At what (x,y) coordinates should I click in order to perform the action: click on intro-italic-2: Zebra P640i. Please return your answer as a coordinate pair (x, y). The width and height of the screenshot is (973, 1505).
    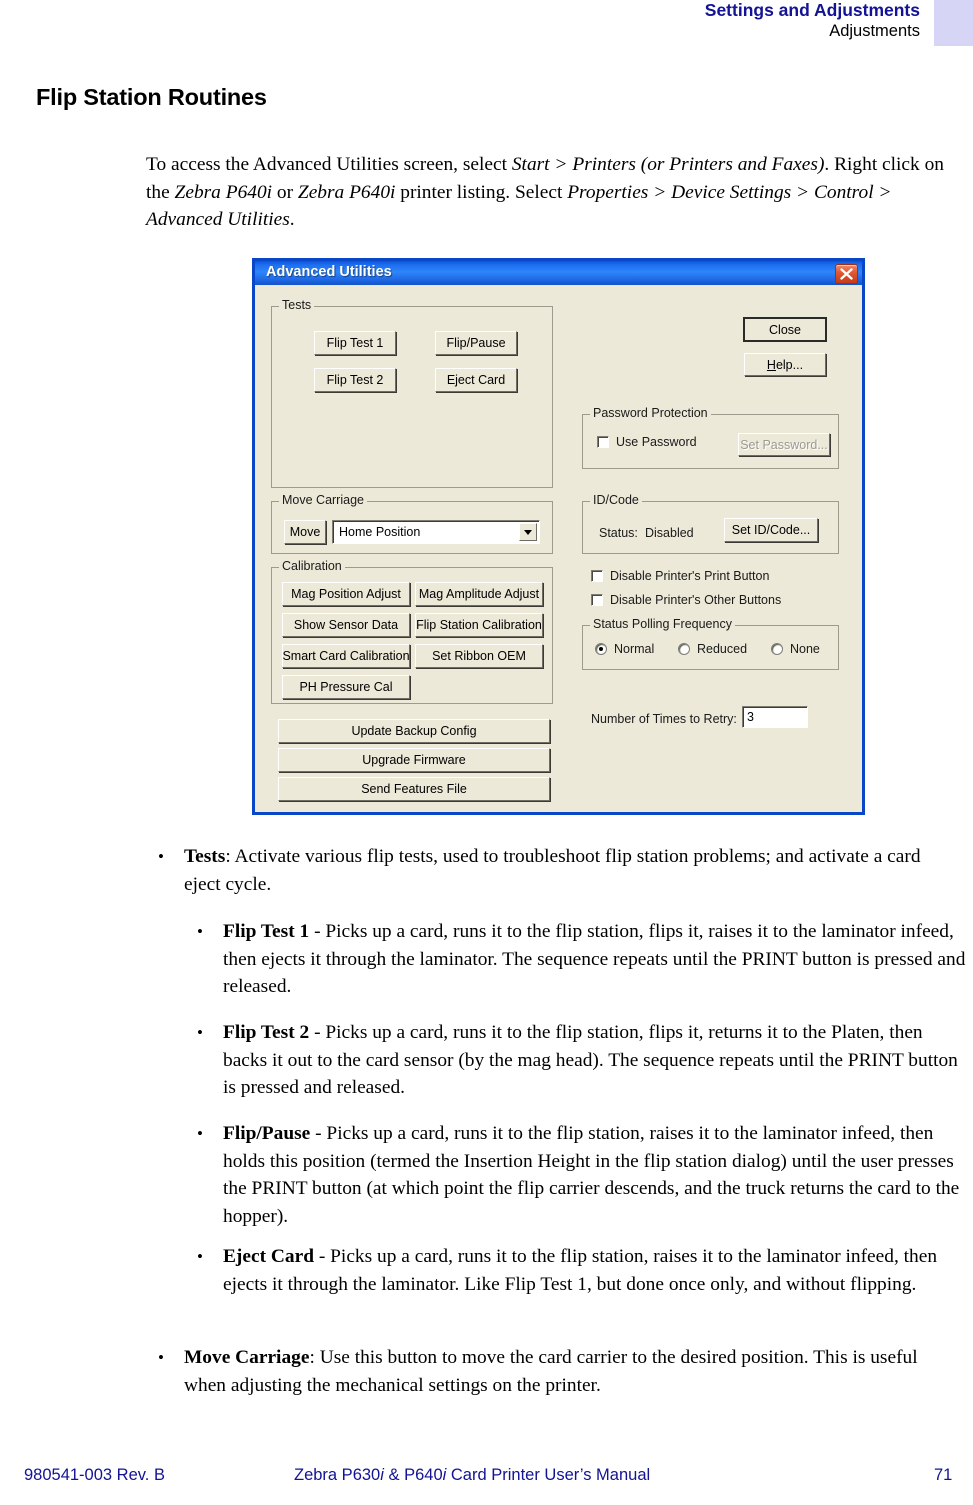
    Looking at the image, I should click on (223, 192).